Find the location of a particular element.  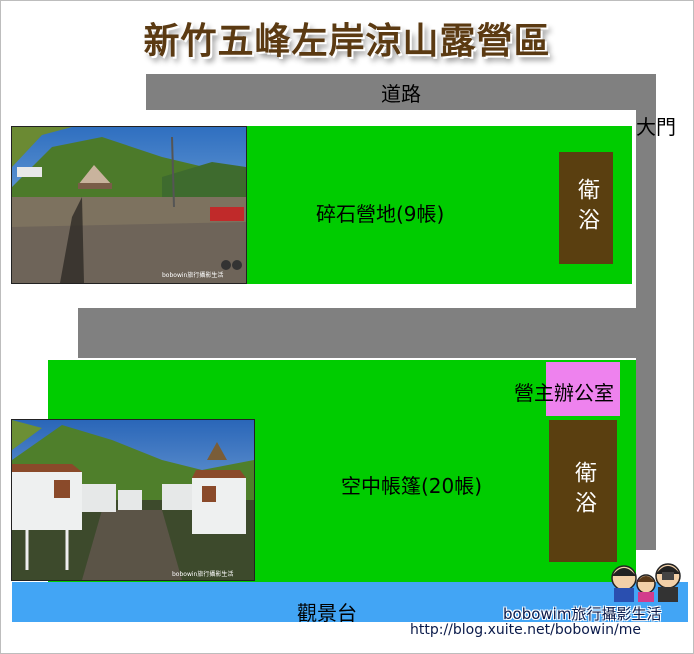

elevated-tent-photo: bobowin旅行攝影生活 is located at coordinates (133, 500).